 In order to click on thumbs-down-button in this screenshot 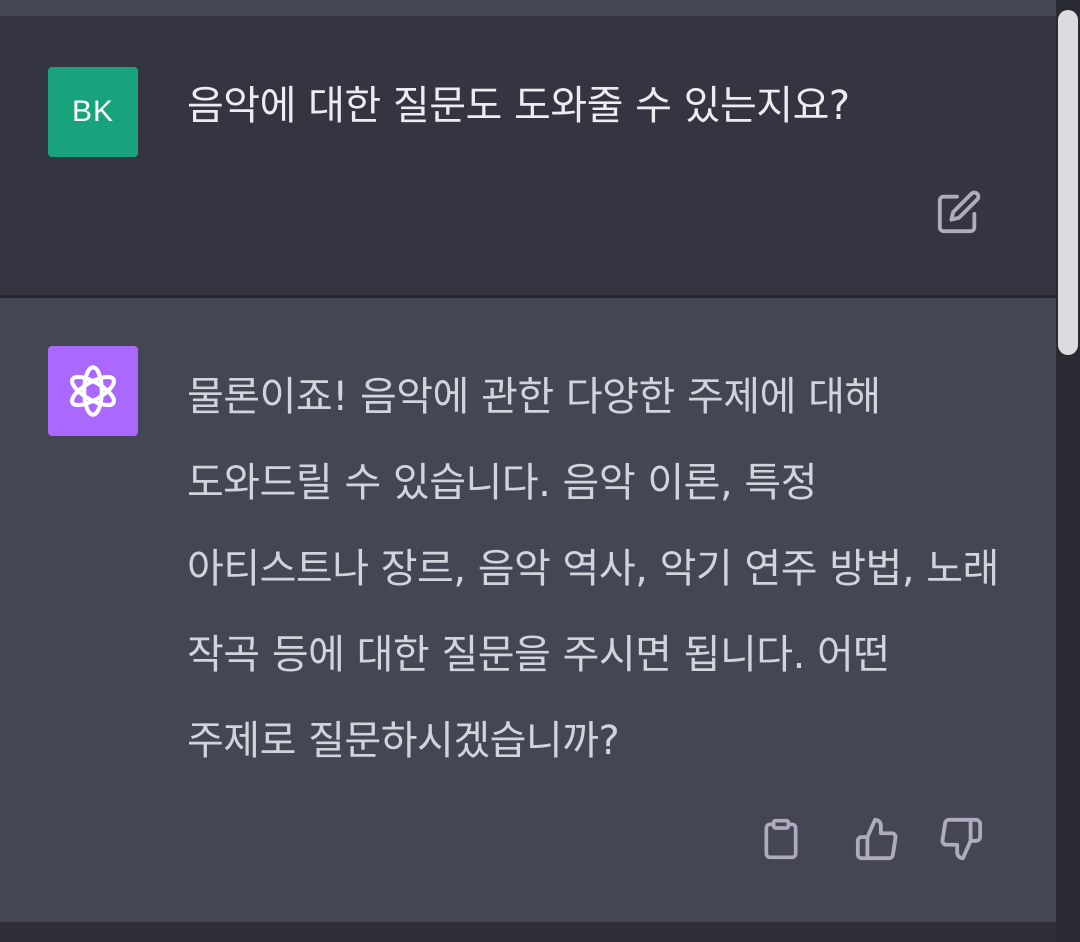, I will do `click(961, 839)`.